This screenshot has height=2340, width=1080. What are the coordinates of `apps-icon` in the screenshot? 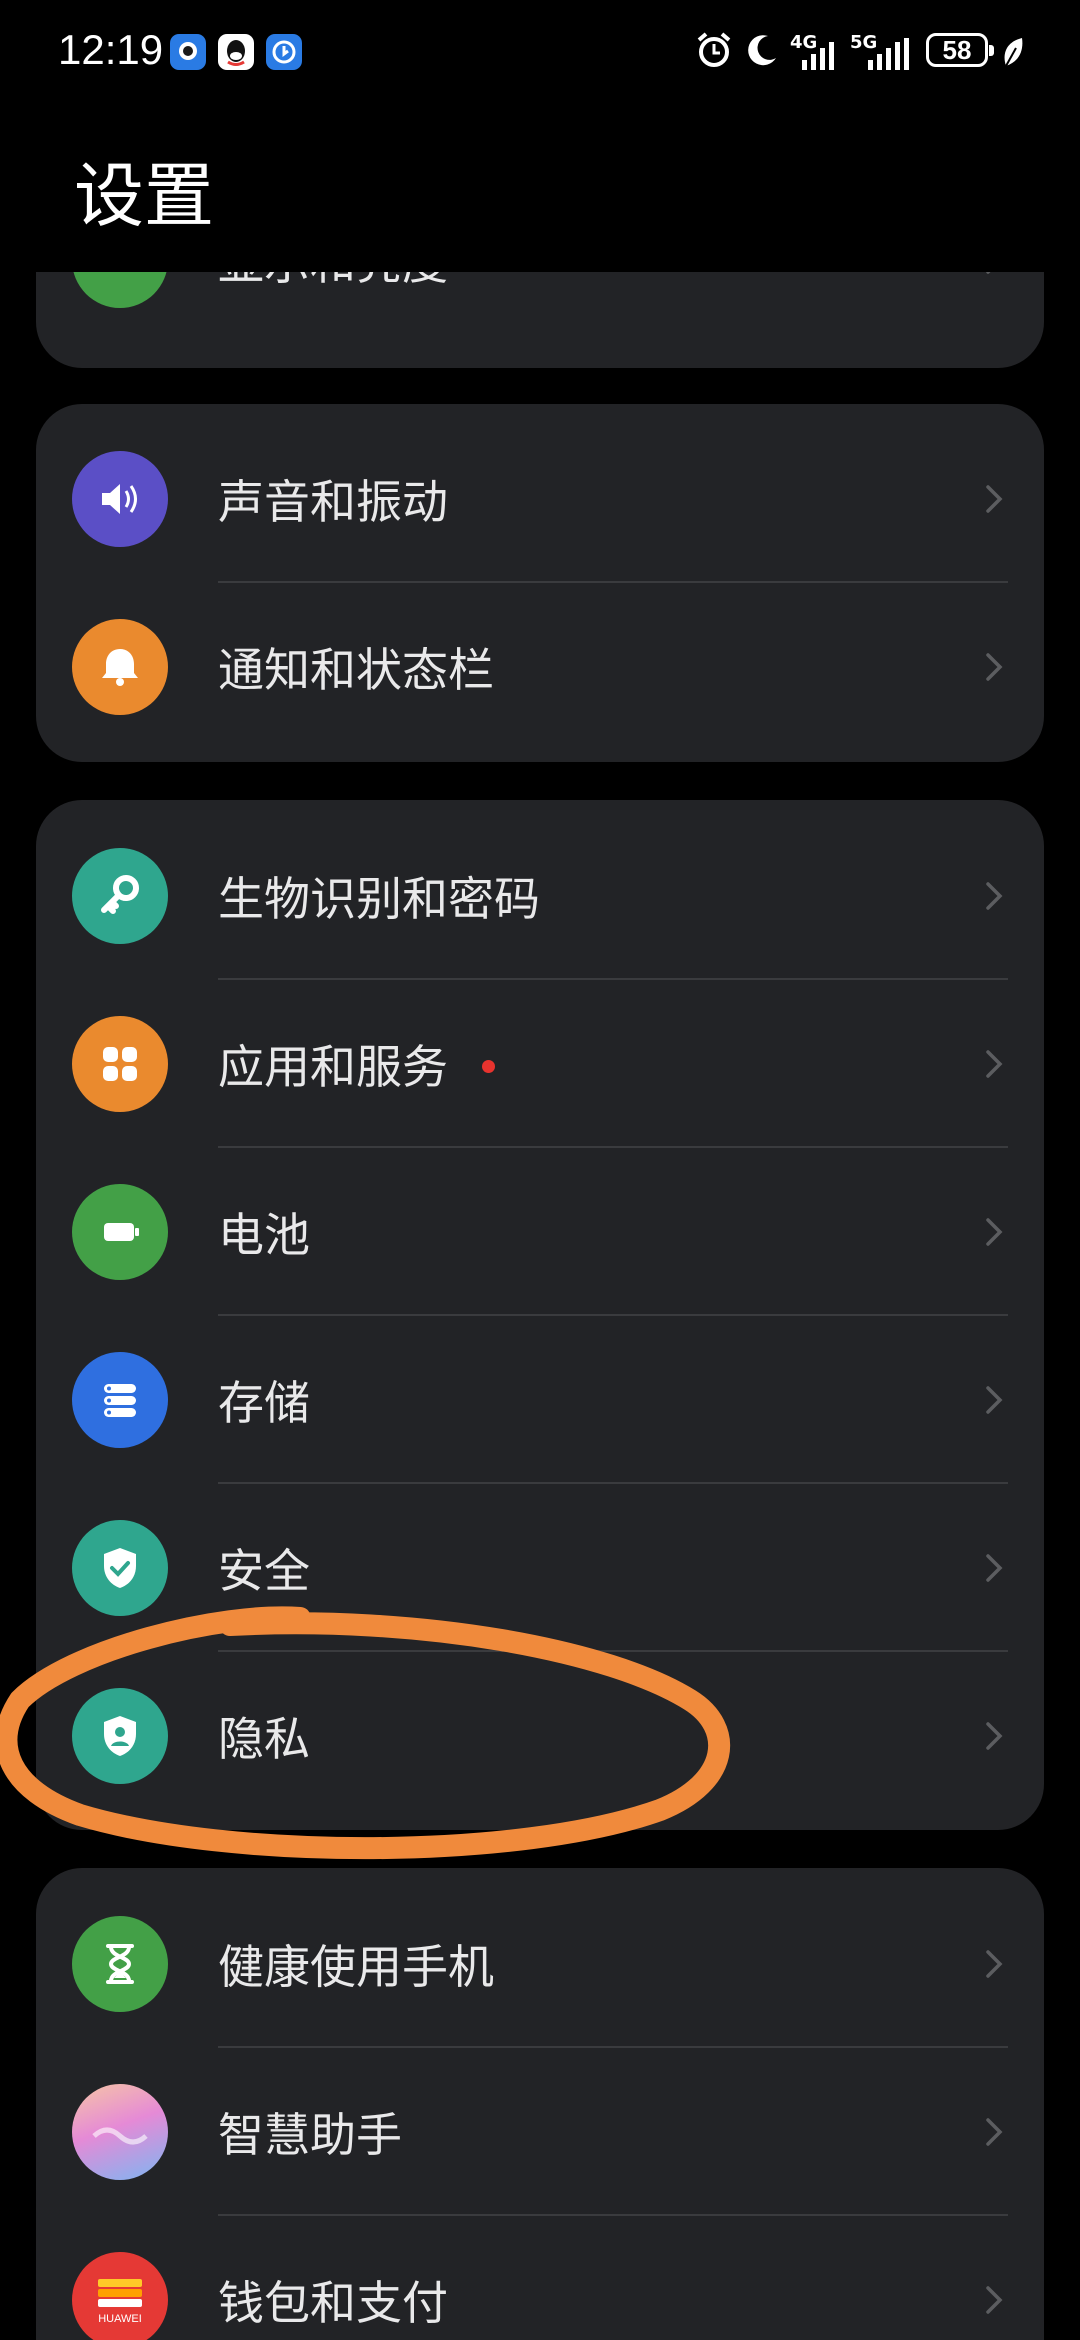 It's located at (120, 1064).